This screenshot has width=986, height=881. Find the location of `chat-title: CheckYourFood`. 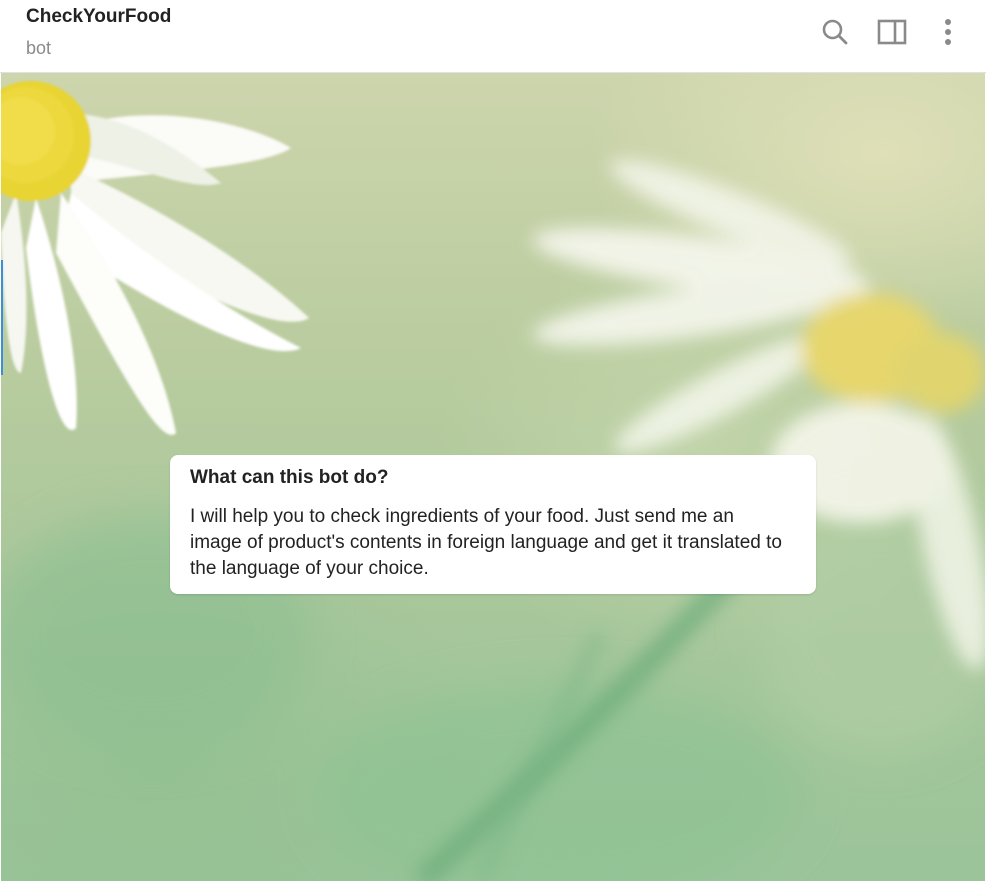

chat-title: CheckYourFood is located at coordinates (98, 17).